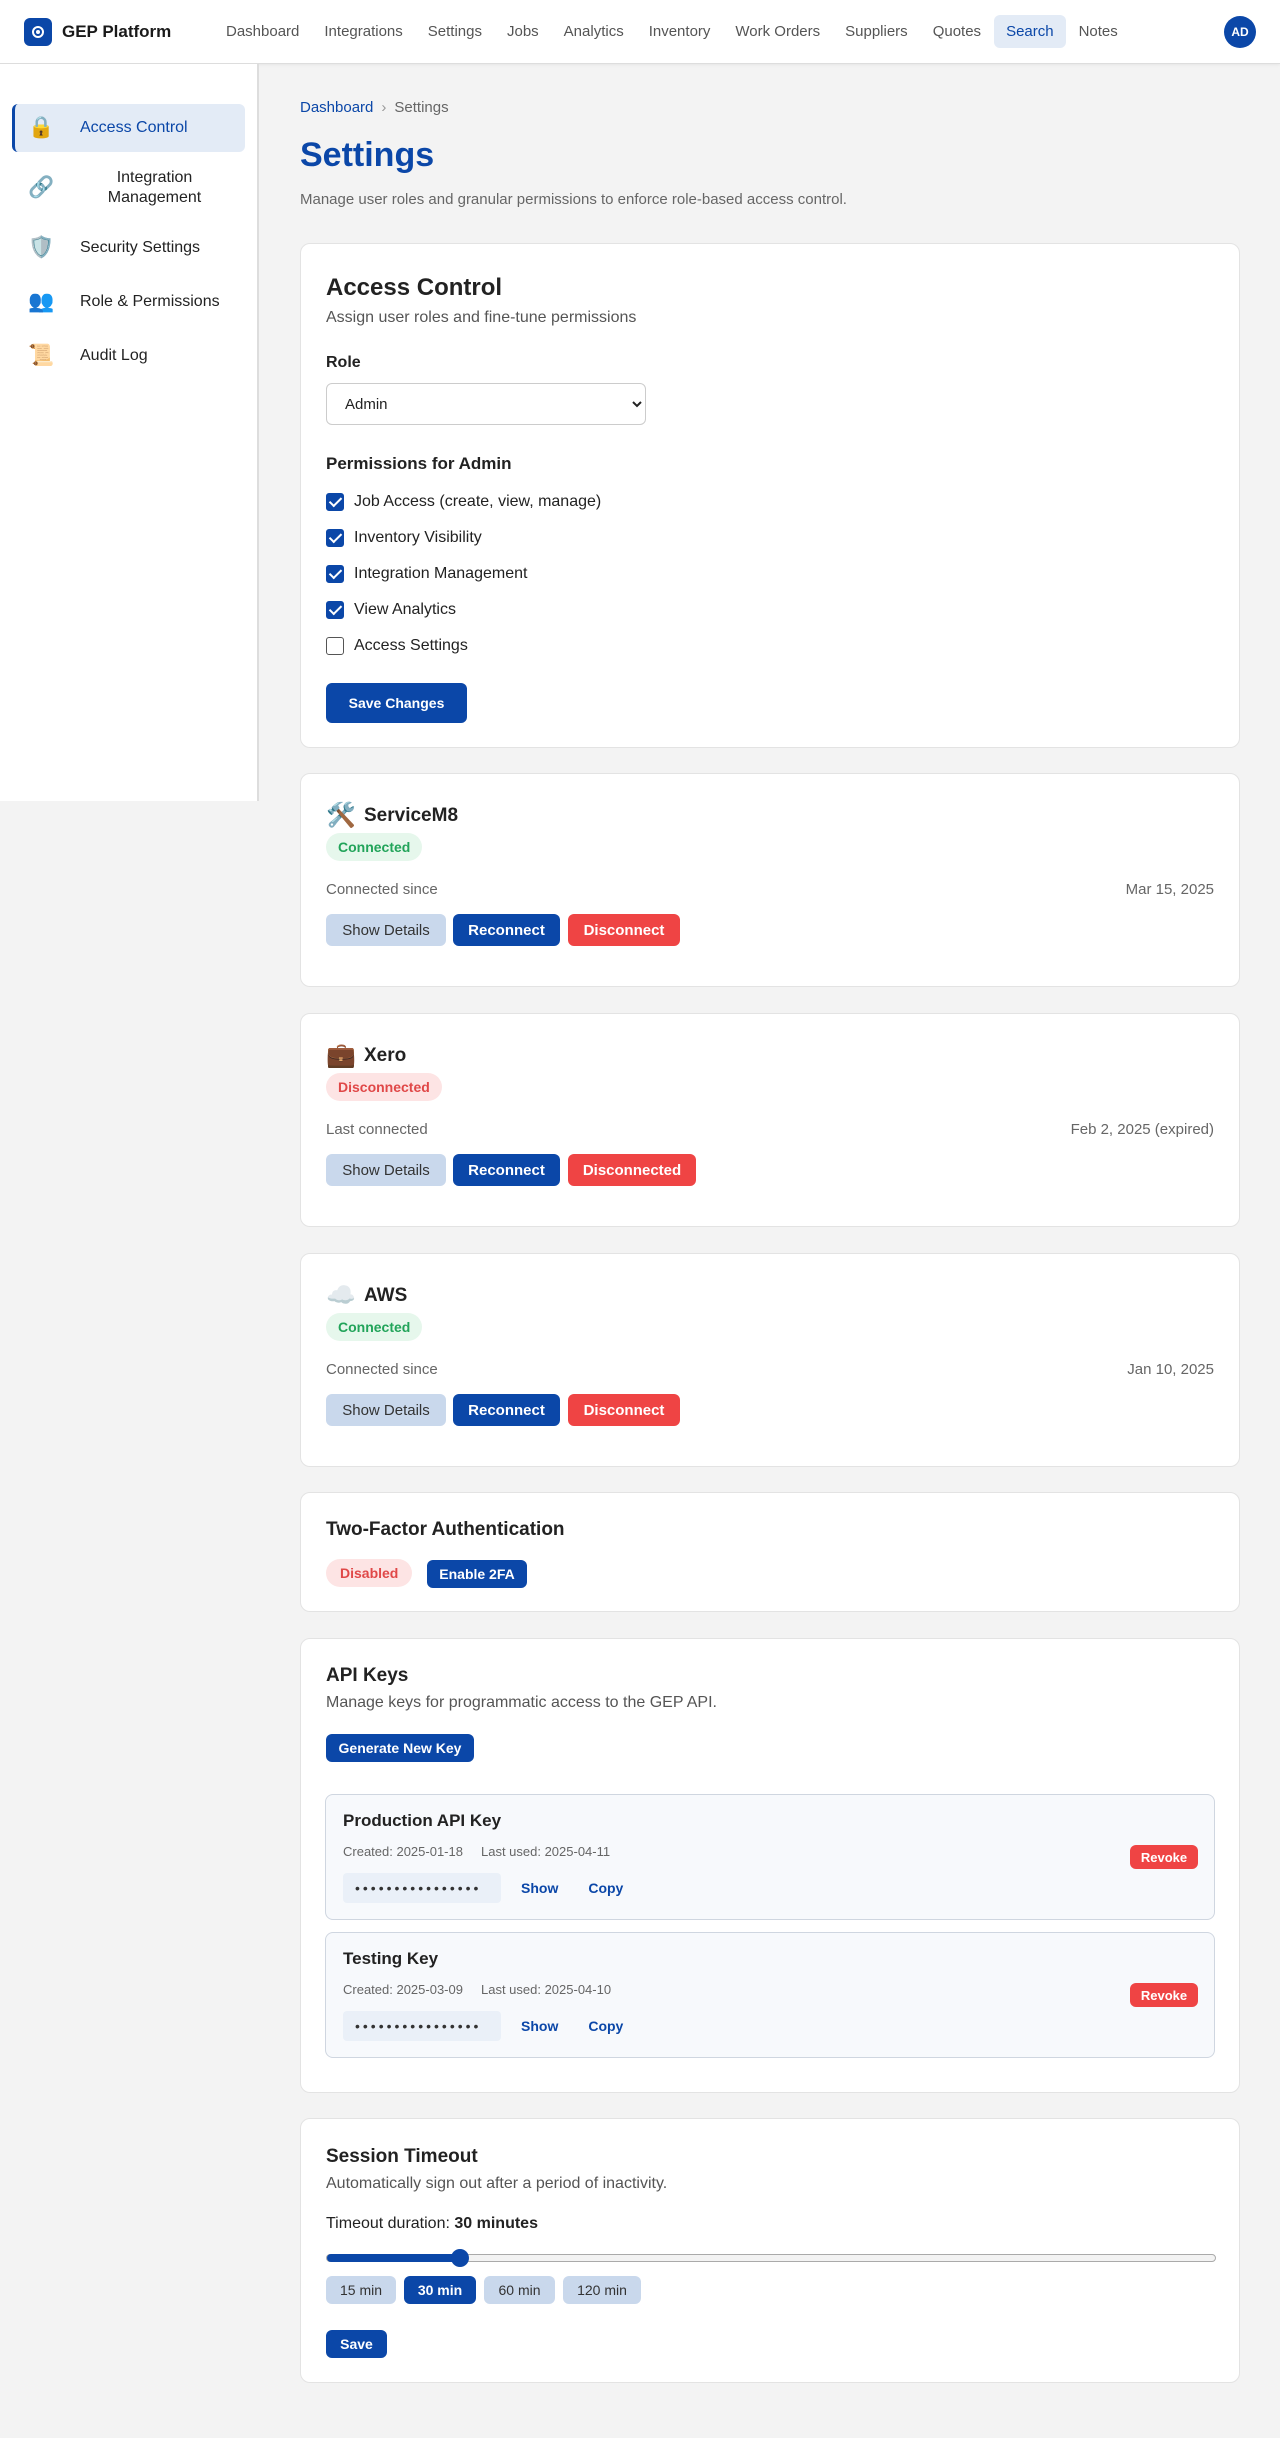 The image size is (1280, 2438). Describe the element at coordinates (361, 2290) in the screenshot. I see `timeout-option-15-min: 15 min` at that location.